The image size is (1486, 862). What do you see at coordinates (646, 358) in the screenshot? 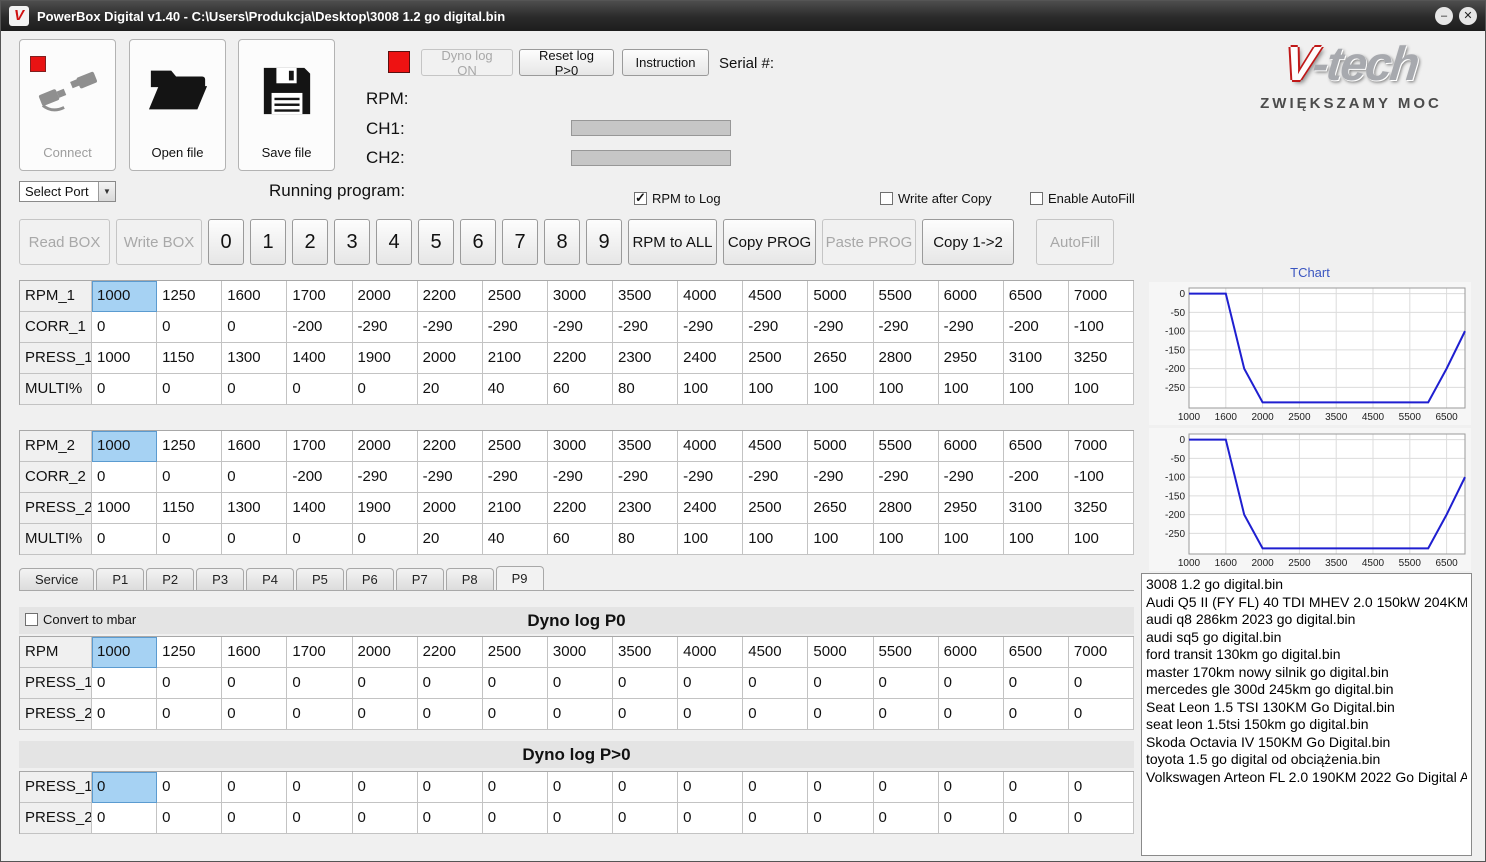
I see `cell-PRESS_1-8: 2300` at bounding box center [646, 358].